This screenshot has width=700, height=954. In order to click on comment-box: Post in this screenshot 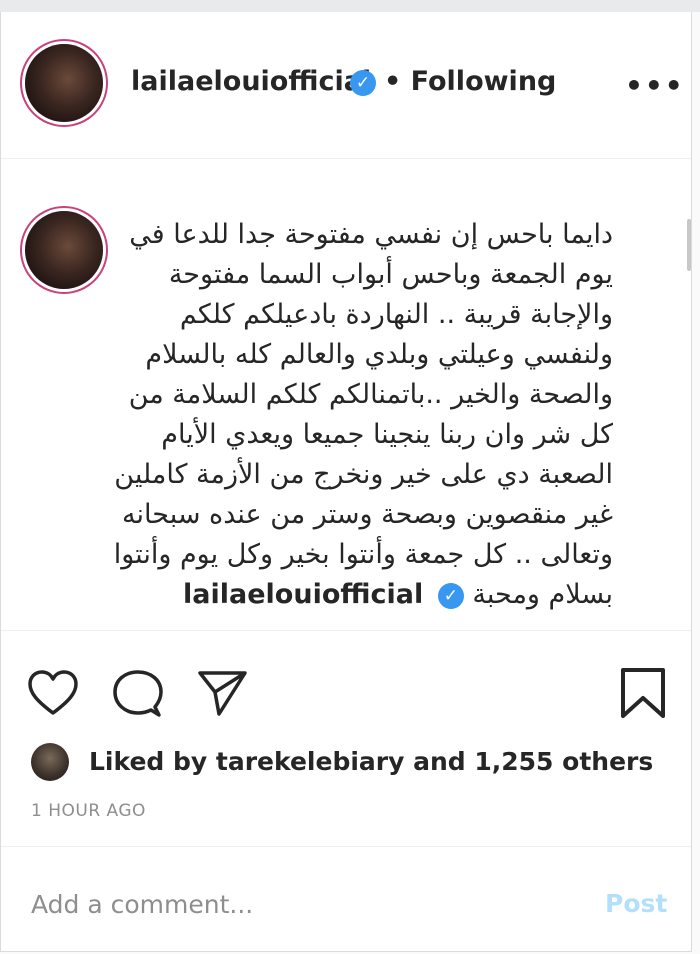, I will do `click(346, 899)`.